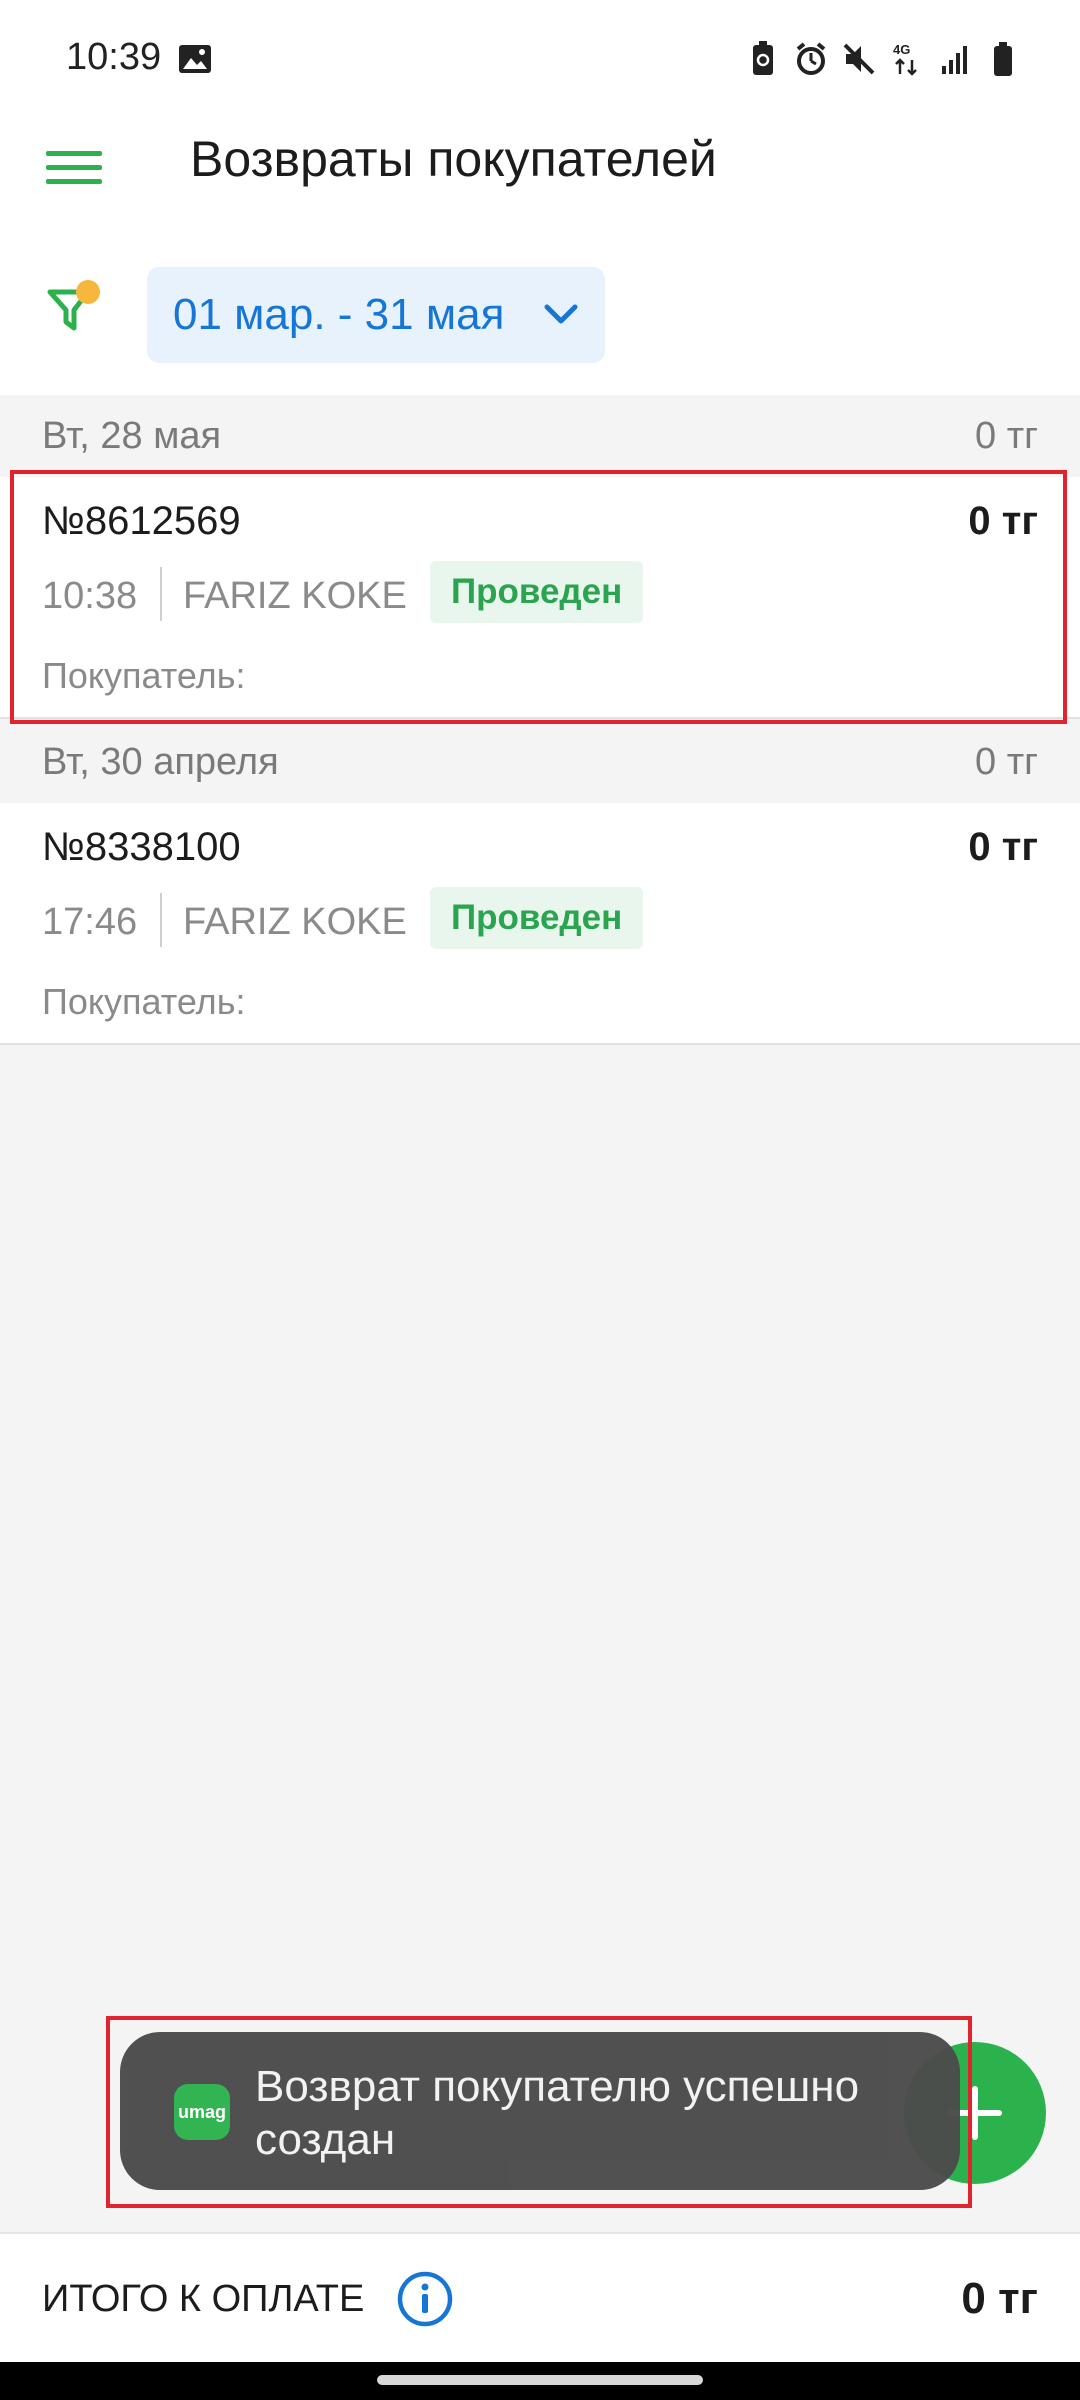  I want to click on status-icons: 4G, so click(883, 59).